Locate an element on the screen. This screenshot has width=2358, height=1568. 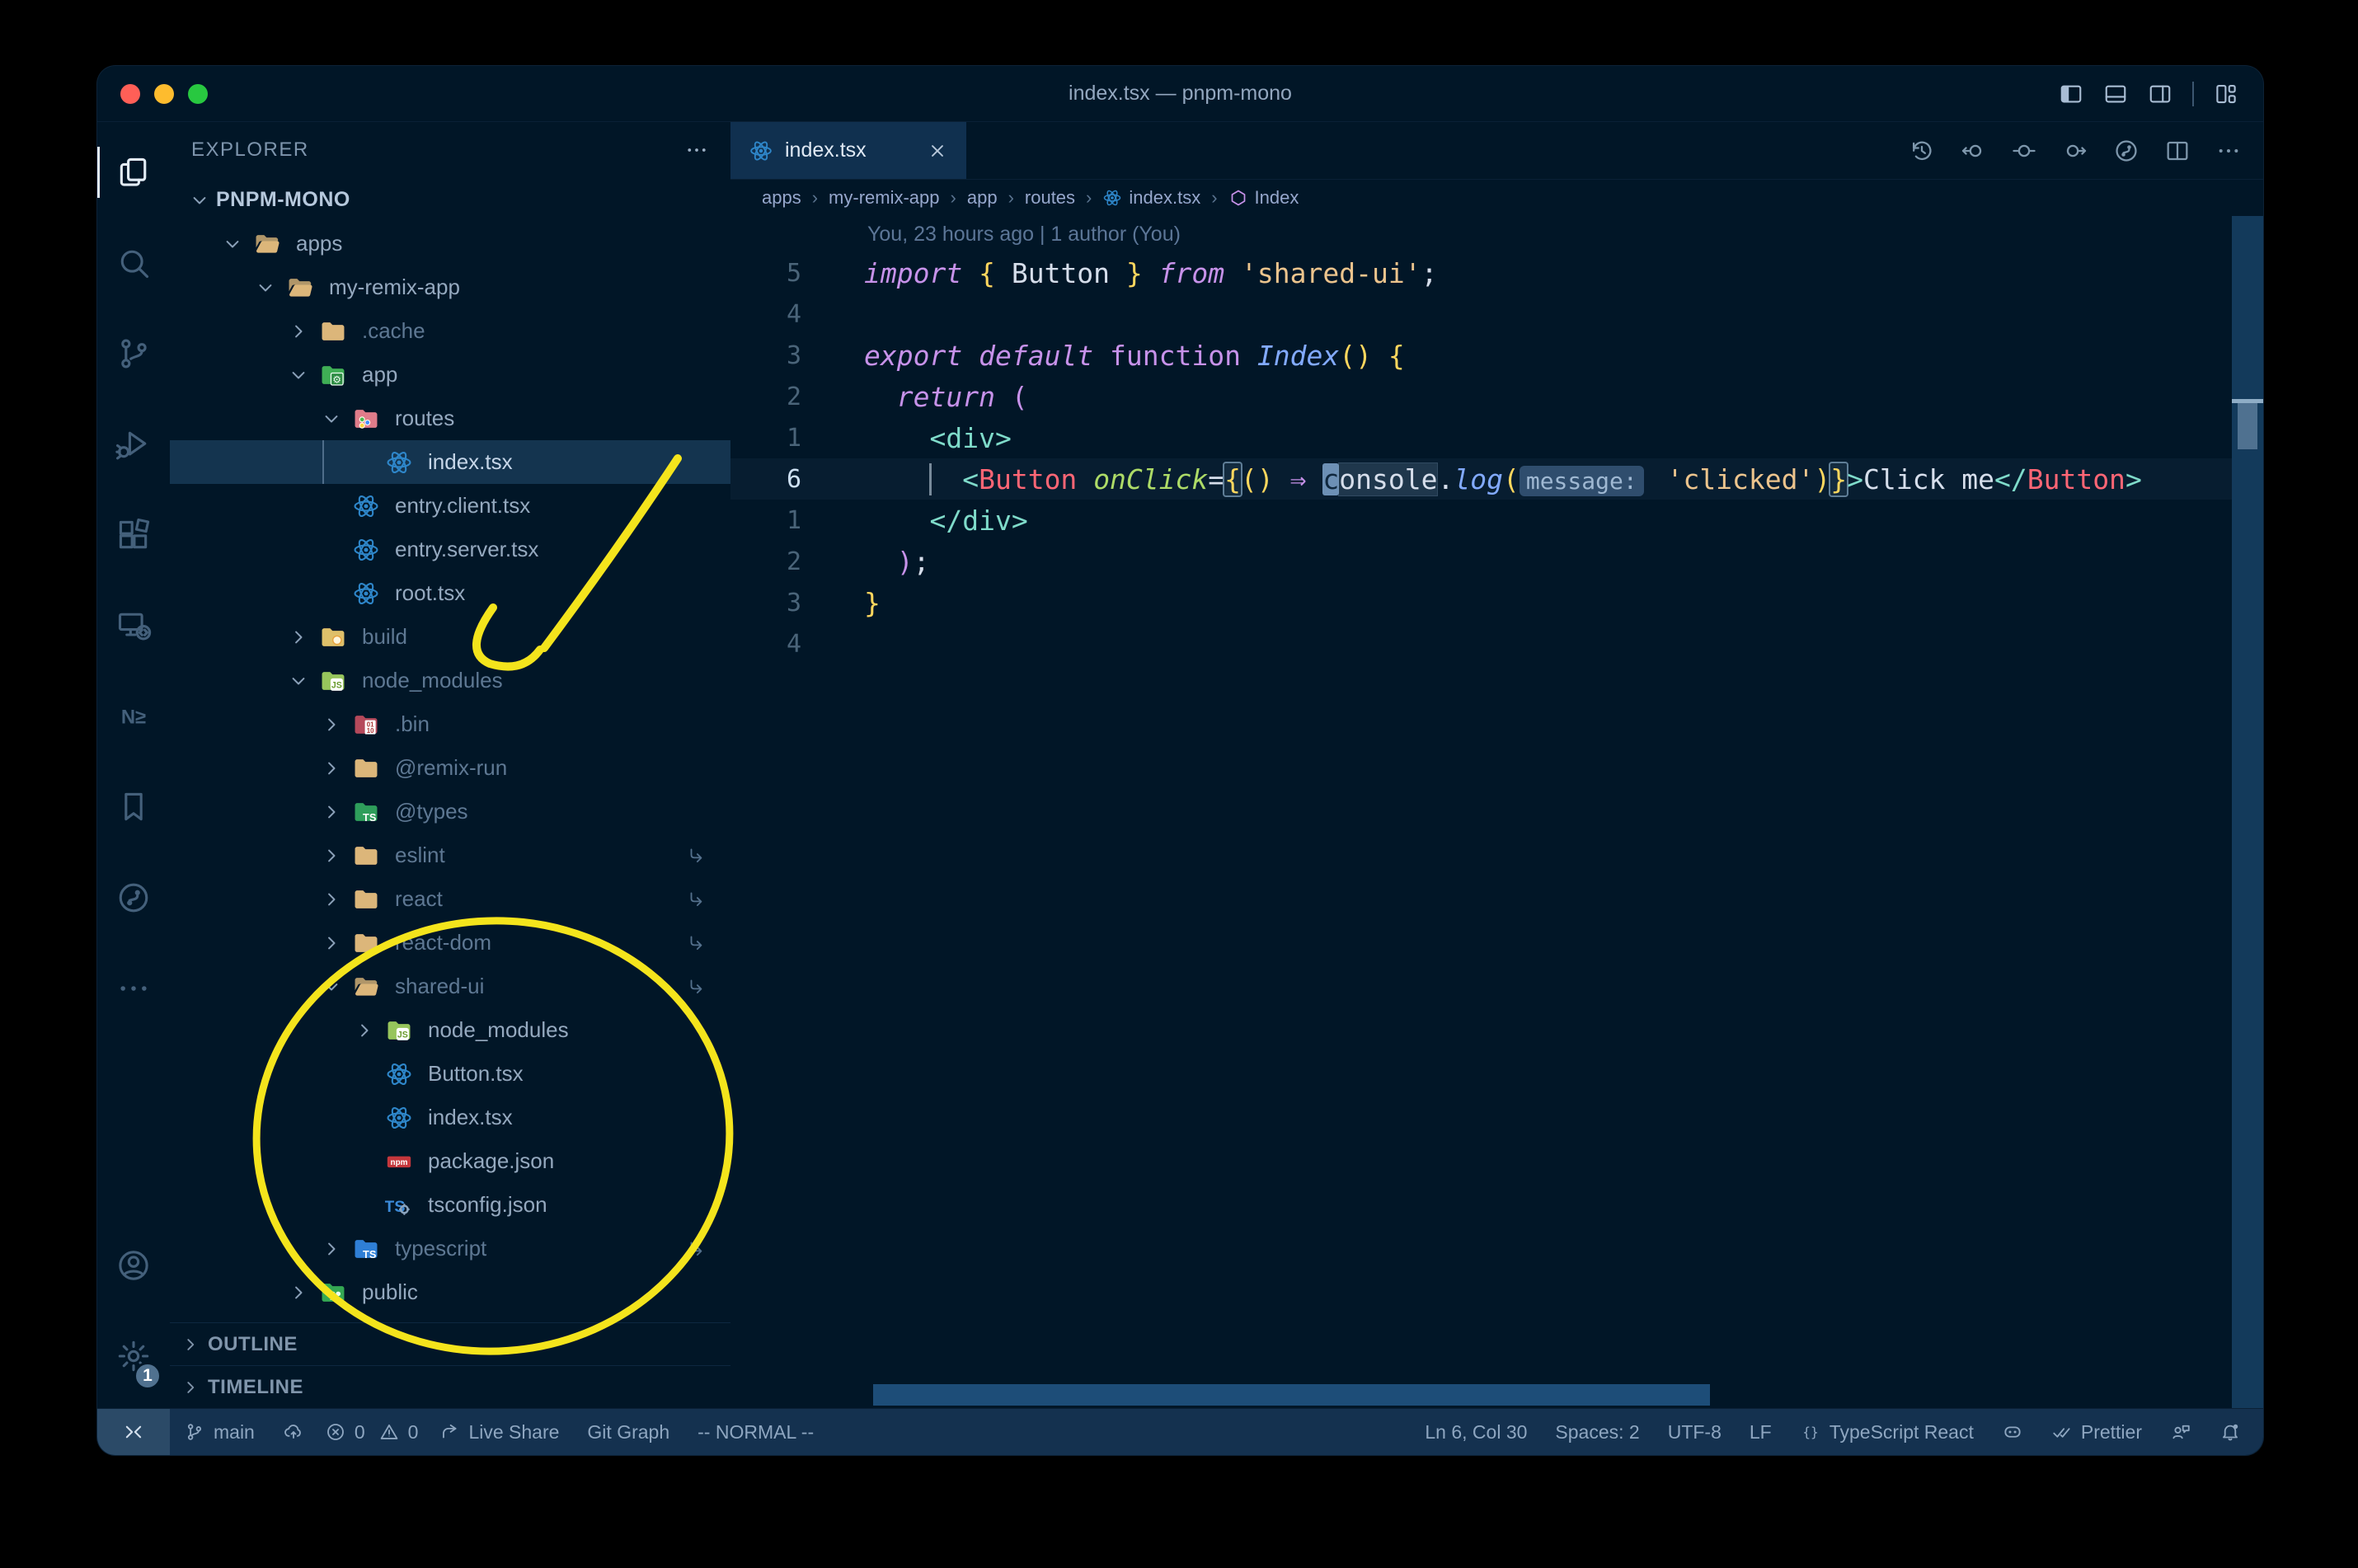
code-line-1: 1 </div> is located at coordinates (1497, 520).